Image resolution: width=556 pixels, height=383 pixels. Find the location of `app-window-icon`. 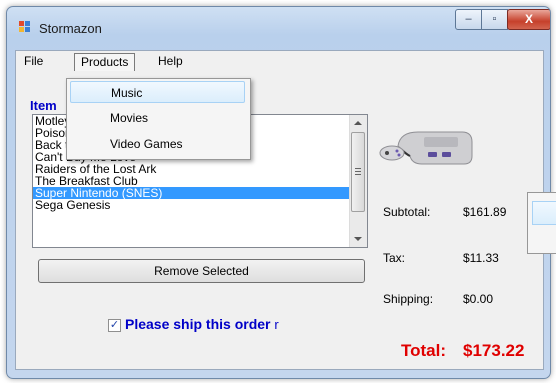

app-window-icon is located at coordinates (25, 27).